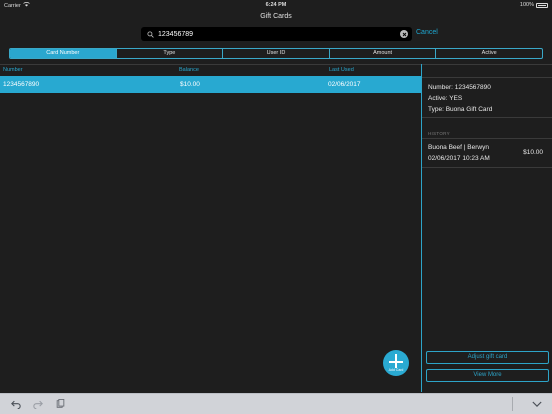 The width and height of the screenshot is (552, 414). Describe the element at coordinates (189, 70) in the screenshot. I see `header-balance: Balance` at that location.